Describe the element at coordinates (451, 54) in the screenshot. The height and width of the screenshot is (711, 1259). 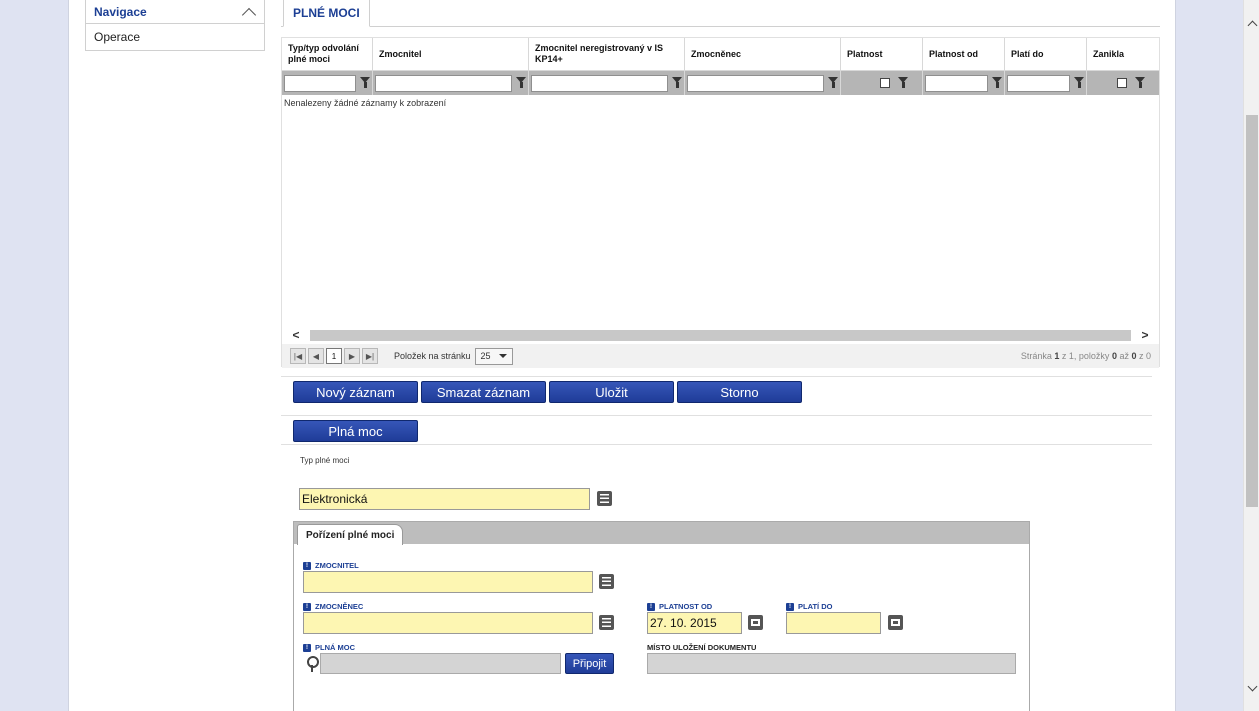
I see `column-header-zmocnitel: Zmocnitel` at that location.